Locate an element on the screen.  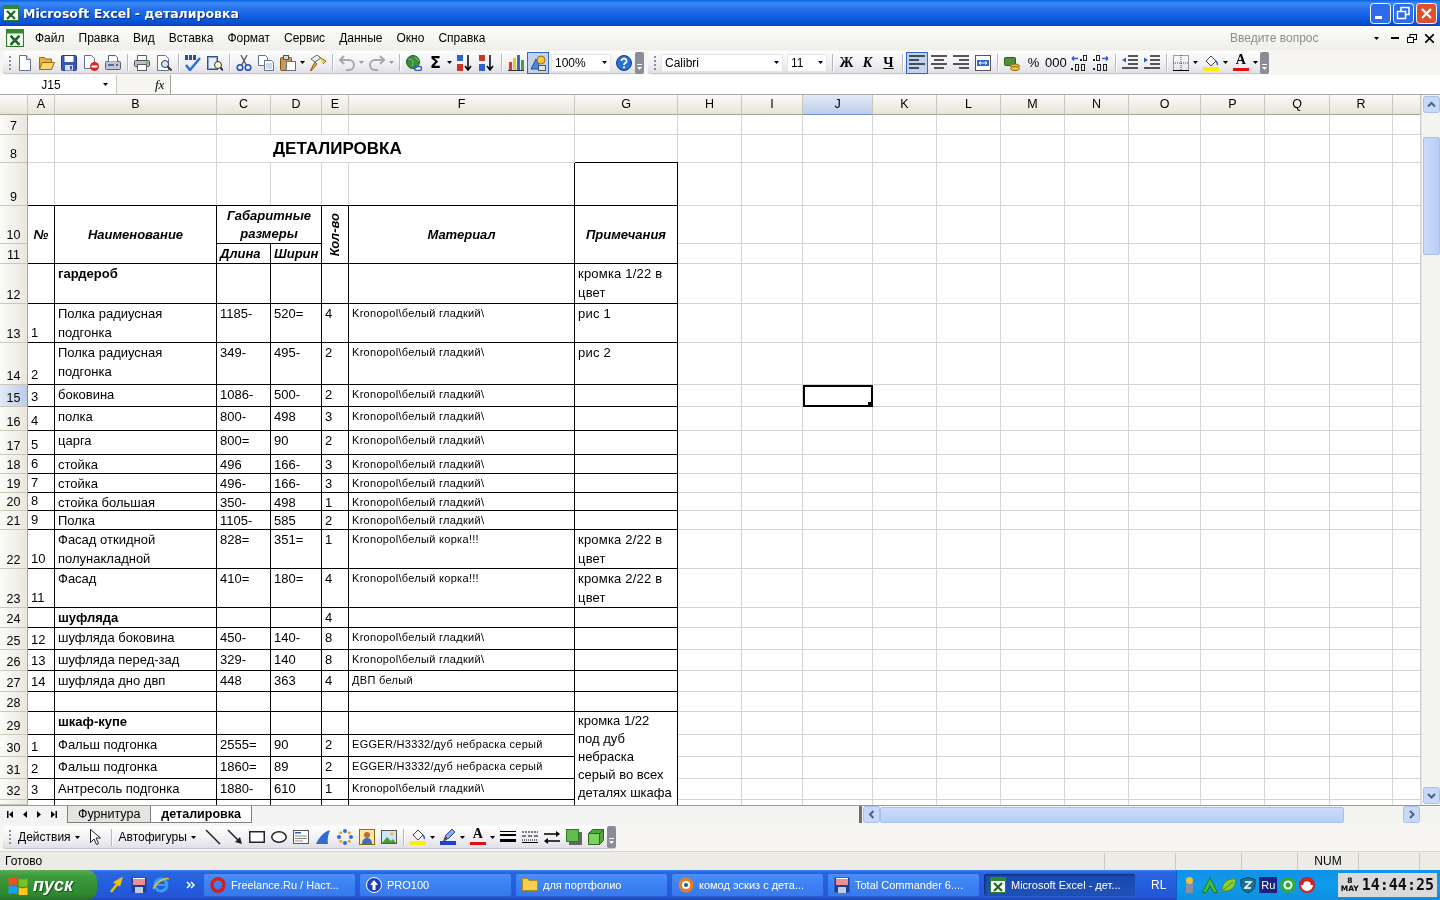
oval-icon is located at coordinates (278, 837).